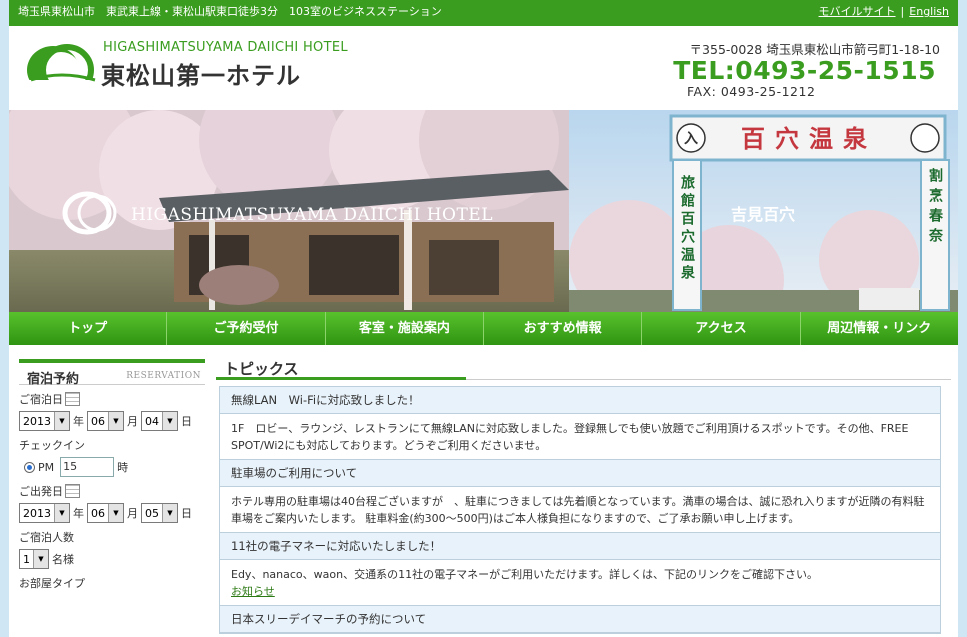  Describe the element at coordinates (261, 369) in the screenshot. I see `topics-title: トピックス` at that location.